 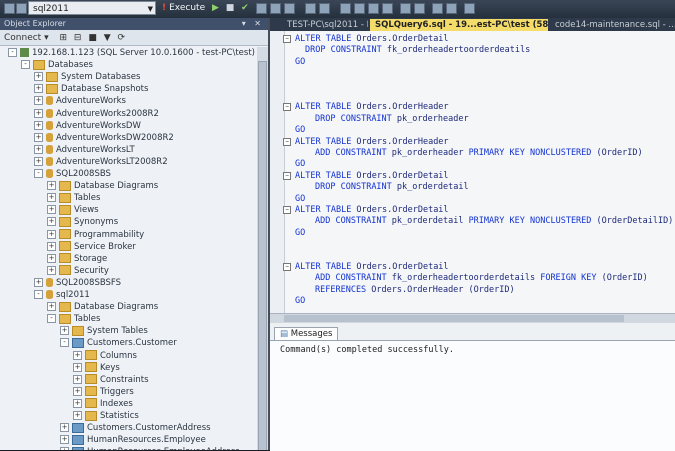 What do you see at coordinates (215, 8) in the screenshot?
I see `debug-play-icon: ▶` at bounding box center [215, 8].